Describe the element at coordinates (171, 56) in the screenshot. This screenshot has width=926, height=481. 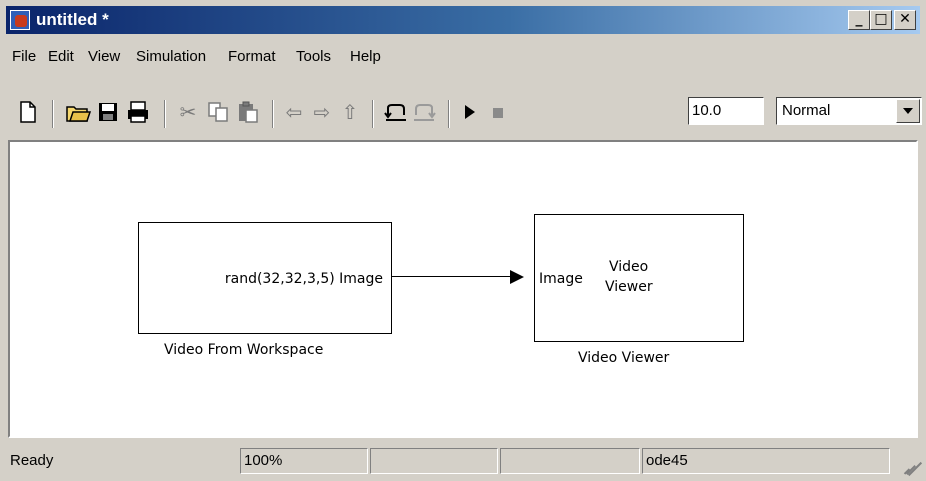
I see `menu-simulation: Simulation` at that location.